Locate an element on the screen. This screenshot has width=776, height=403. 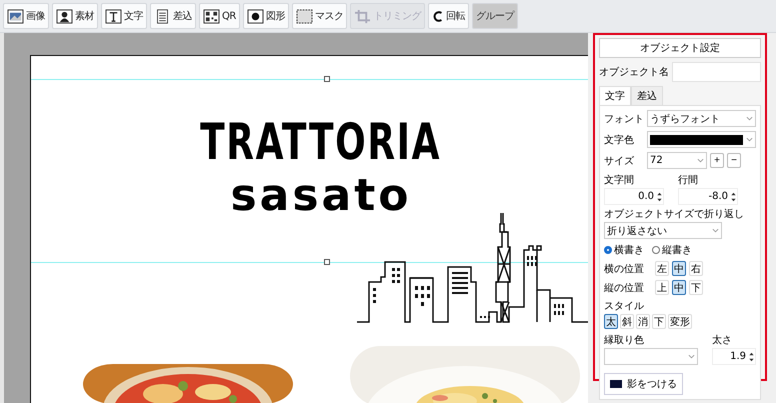
crop-icon is located at coordinates (363, 16).